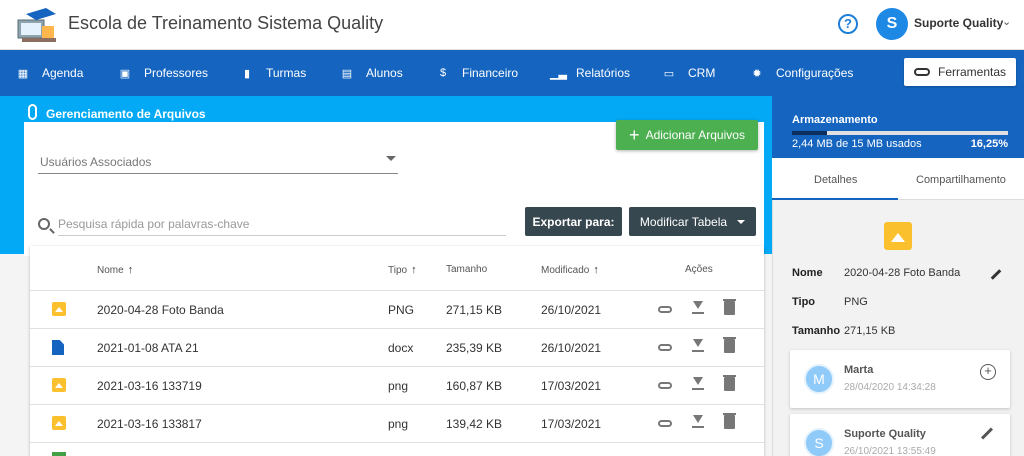  I want to click on contact-card-icon: ▤, so click(347, 73).